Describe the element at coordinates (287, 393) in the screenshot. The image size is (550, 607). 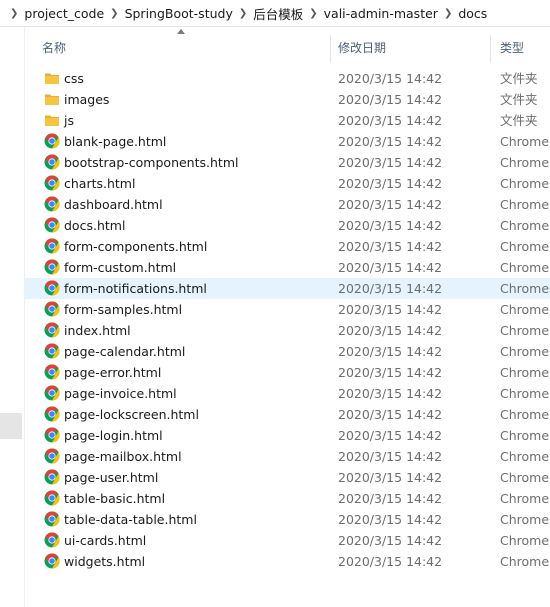
I see `file-row: page-invoice.html 2020/3/15 14:42 Chrome` at that location.